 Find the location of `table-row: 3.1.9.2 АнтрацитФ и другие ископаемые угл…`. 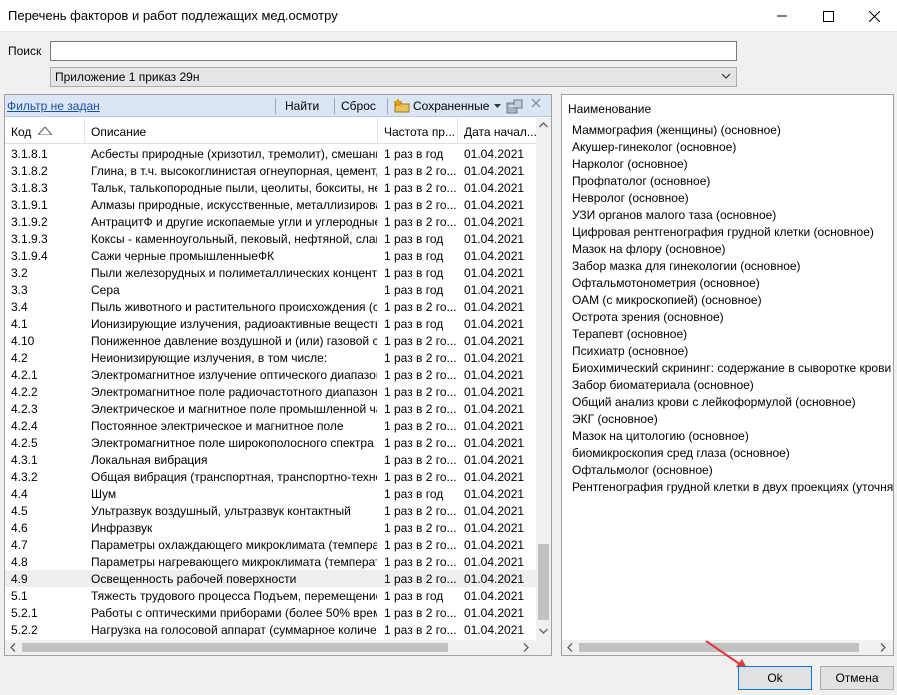

table-row: 3.1.9.2 АнтрацитФ и другие ископаемые угл… is located at coordinates (270, 221).